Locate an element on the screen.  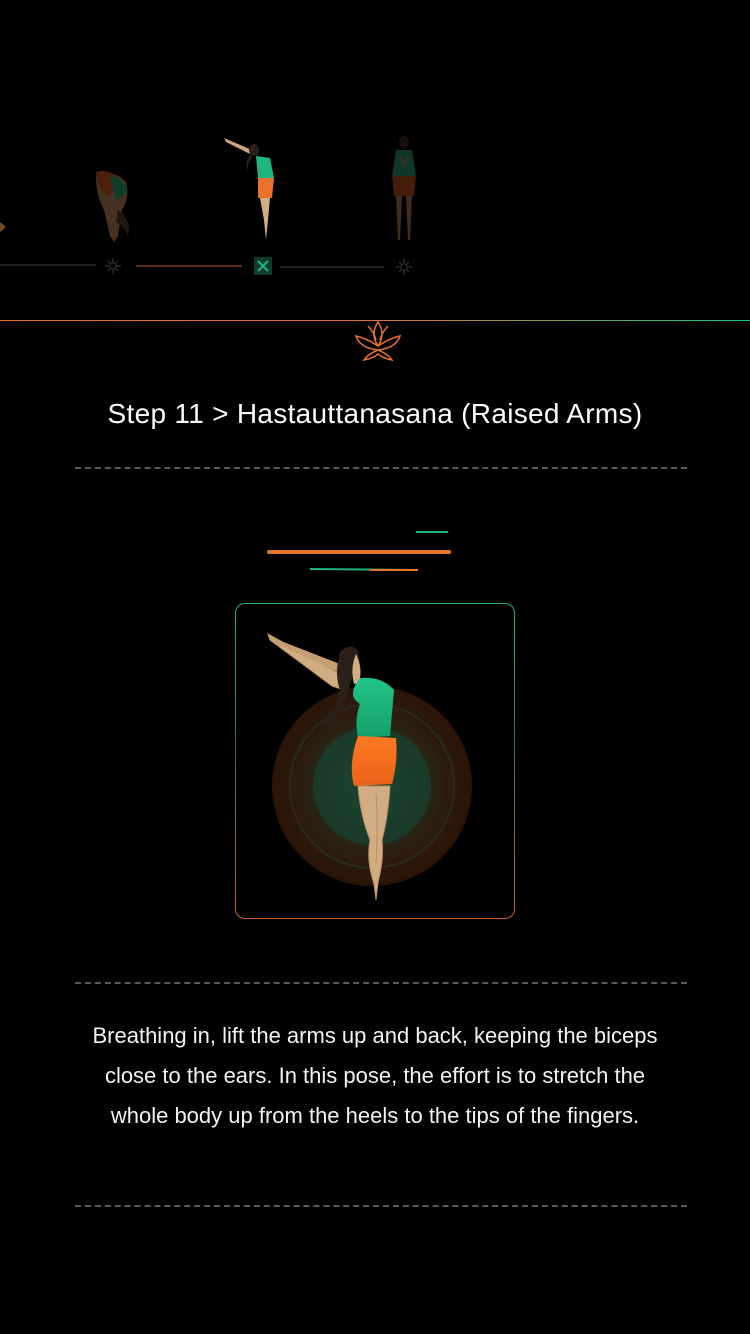
carousel-pose-prayer is located at coordinates (404, 188).